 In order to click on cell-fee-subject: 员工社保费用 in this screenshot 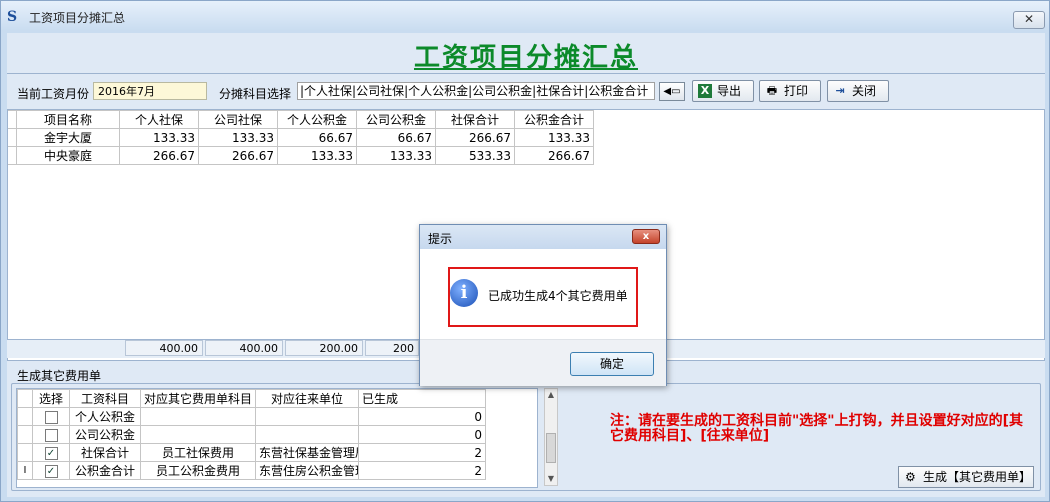, I will do `click(198, 452)`.